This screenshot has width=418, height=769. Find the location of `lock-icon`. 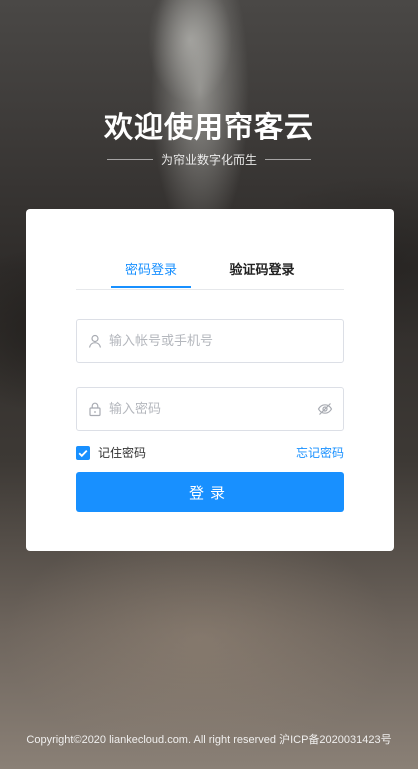

lock-icon is located at coordinates (95, 409).